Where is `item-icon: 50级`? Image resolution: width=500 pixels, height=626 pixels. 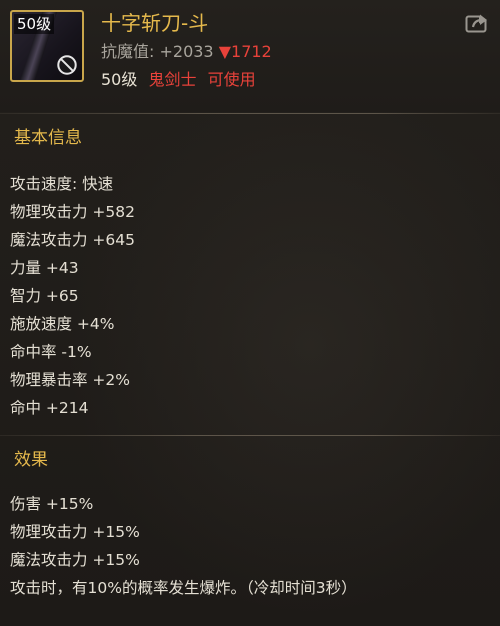
item-icon: 50级 is located at coordinates (47, 46).